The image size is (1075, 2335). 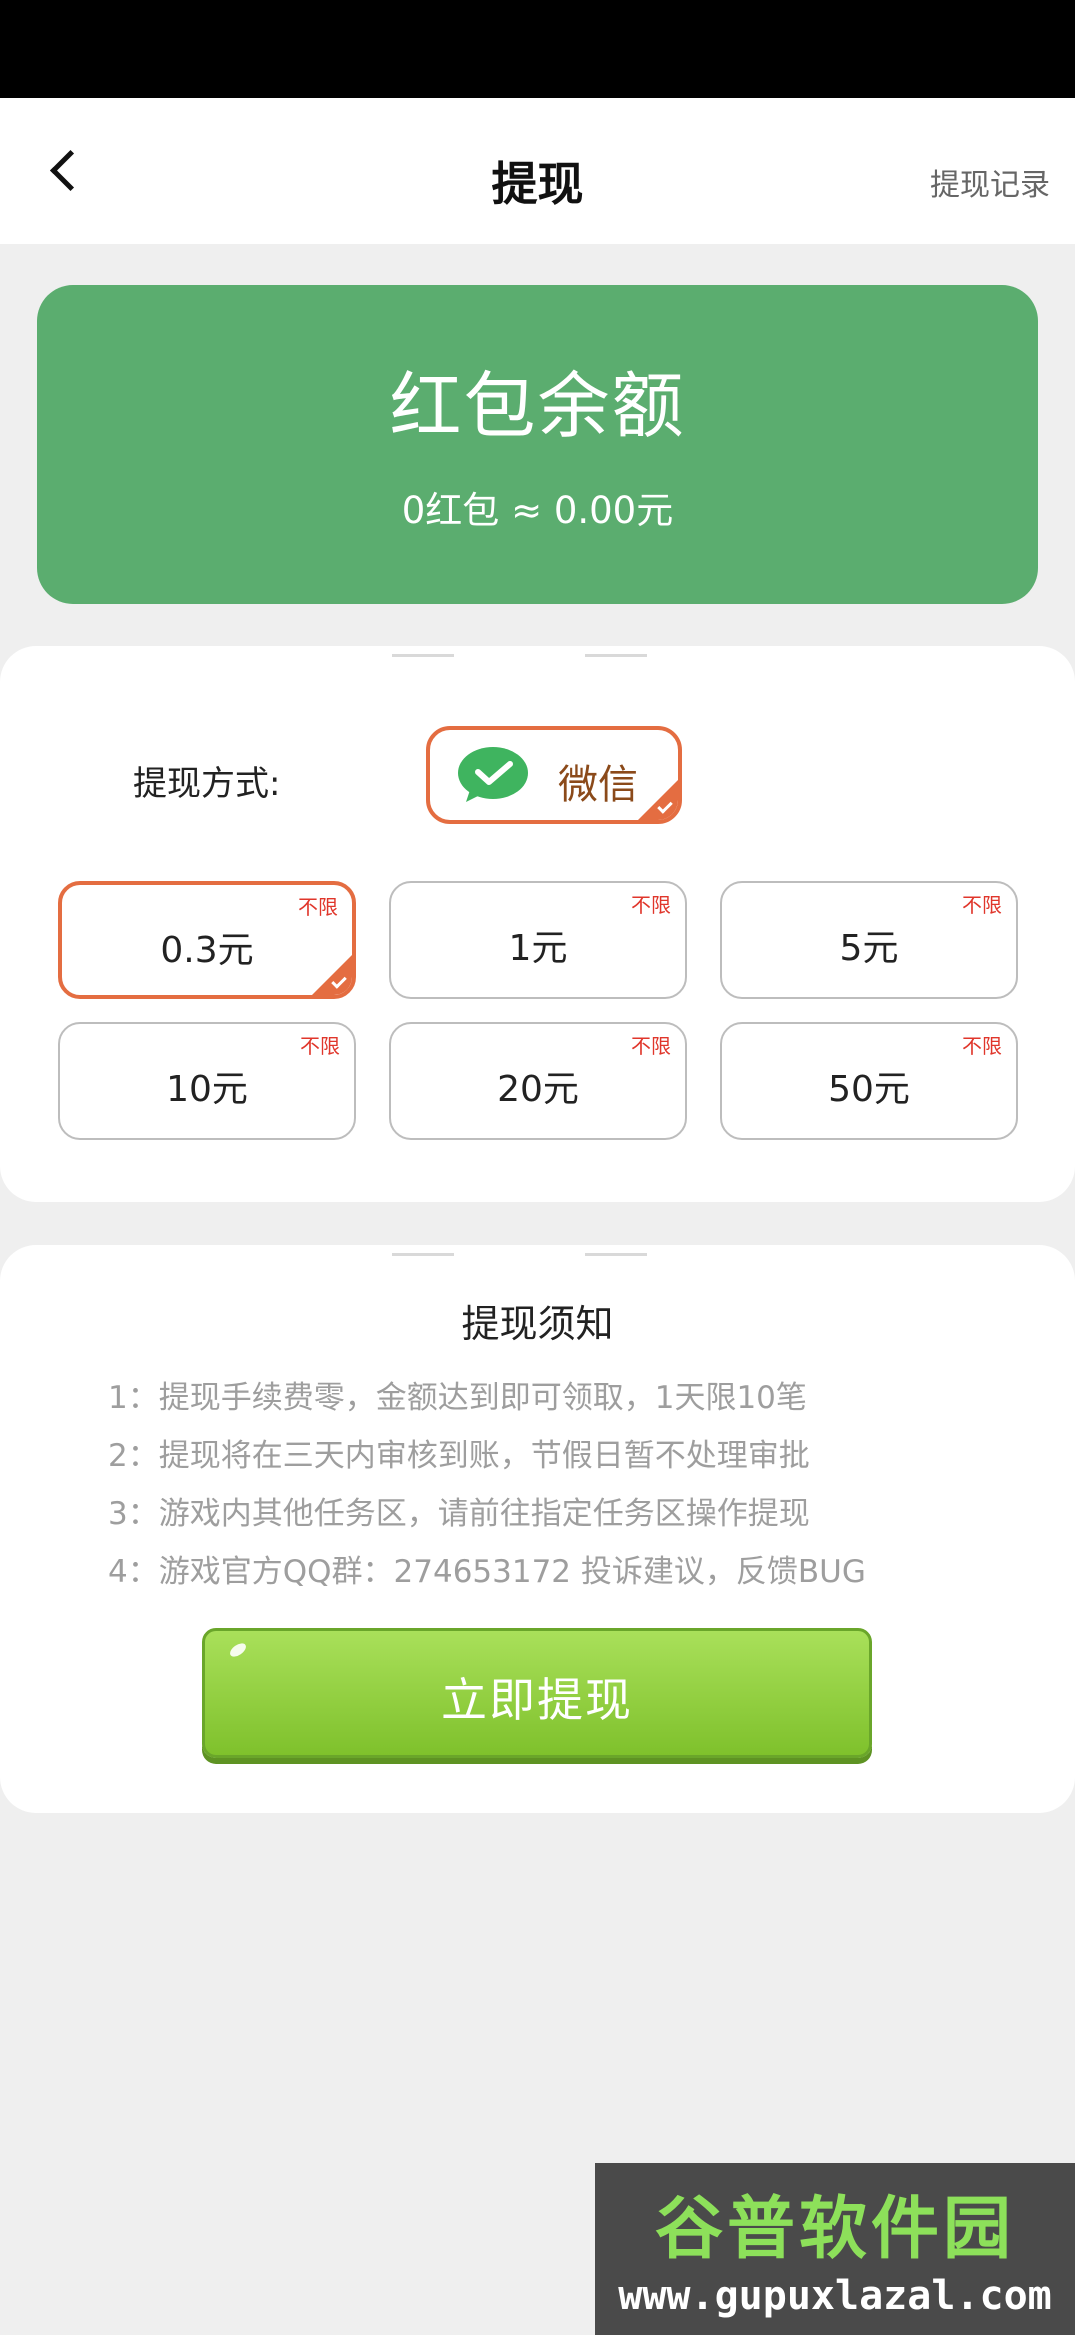 What do you see at coordinates (537, 184) in the screenshot?
I see `page-title: 提现` at bounding box center [537, 184].